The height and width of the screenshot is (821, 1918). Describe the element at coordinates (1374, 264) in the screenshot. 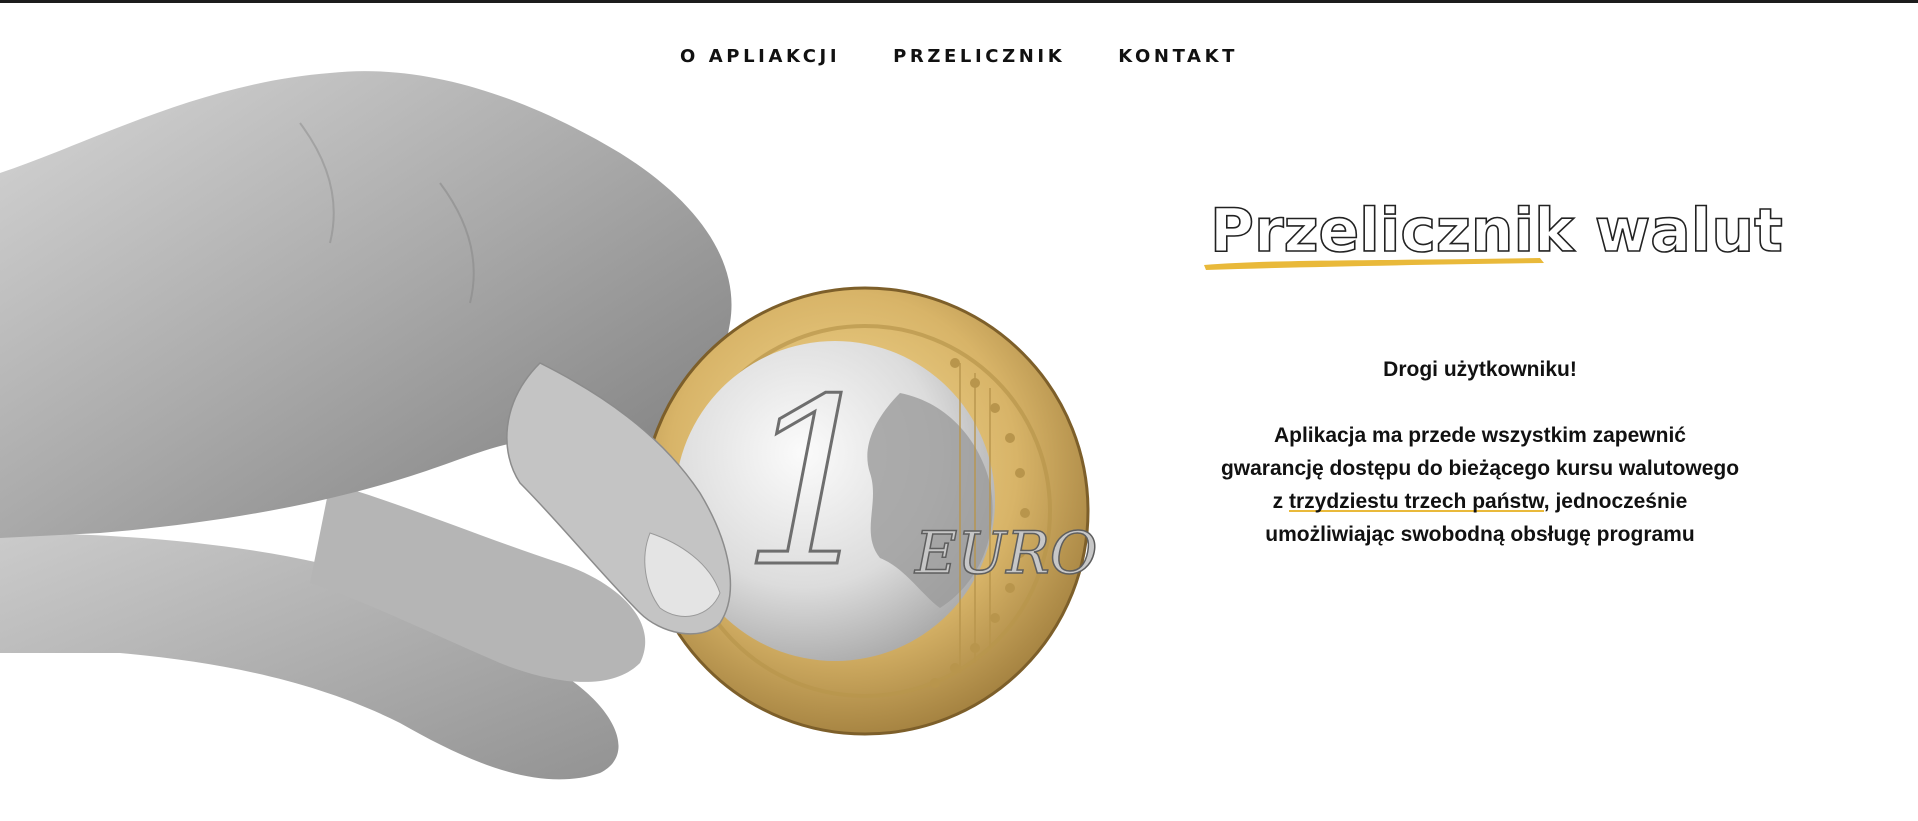

I see `title-underline-decoration` at that location.